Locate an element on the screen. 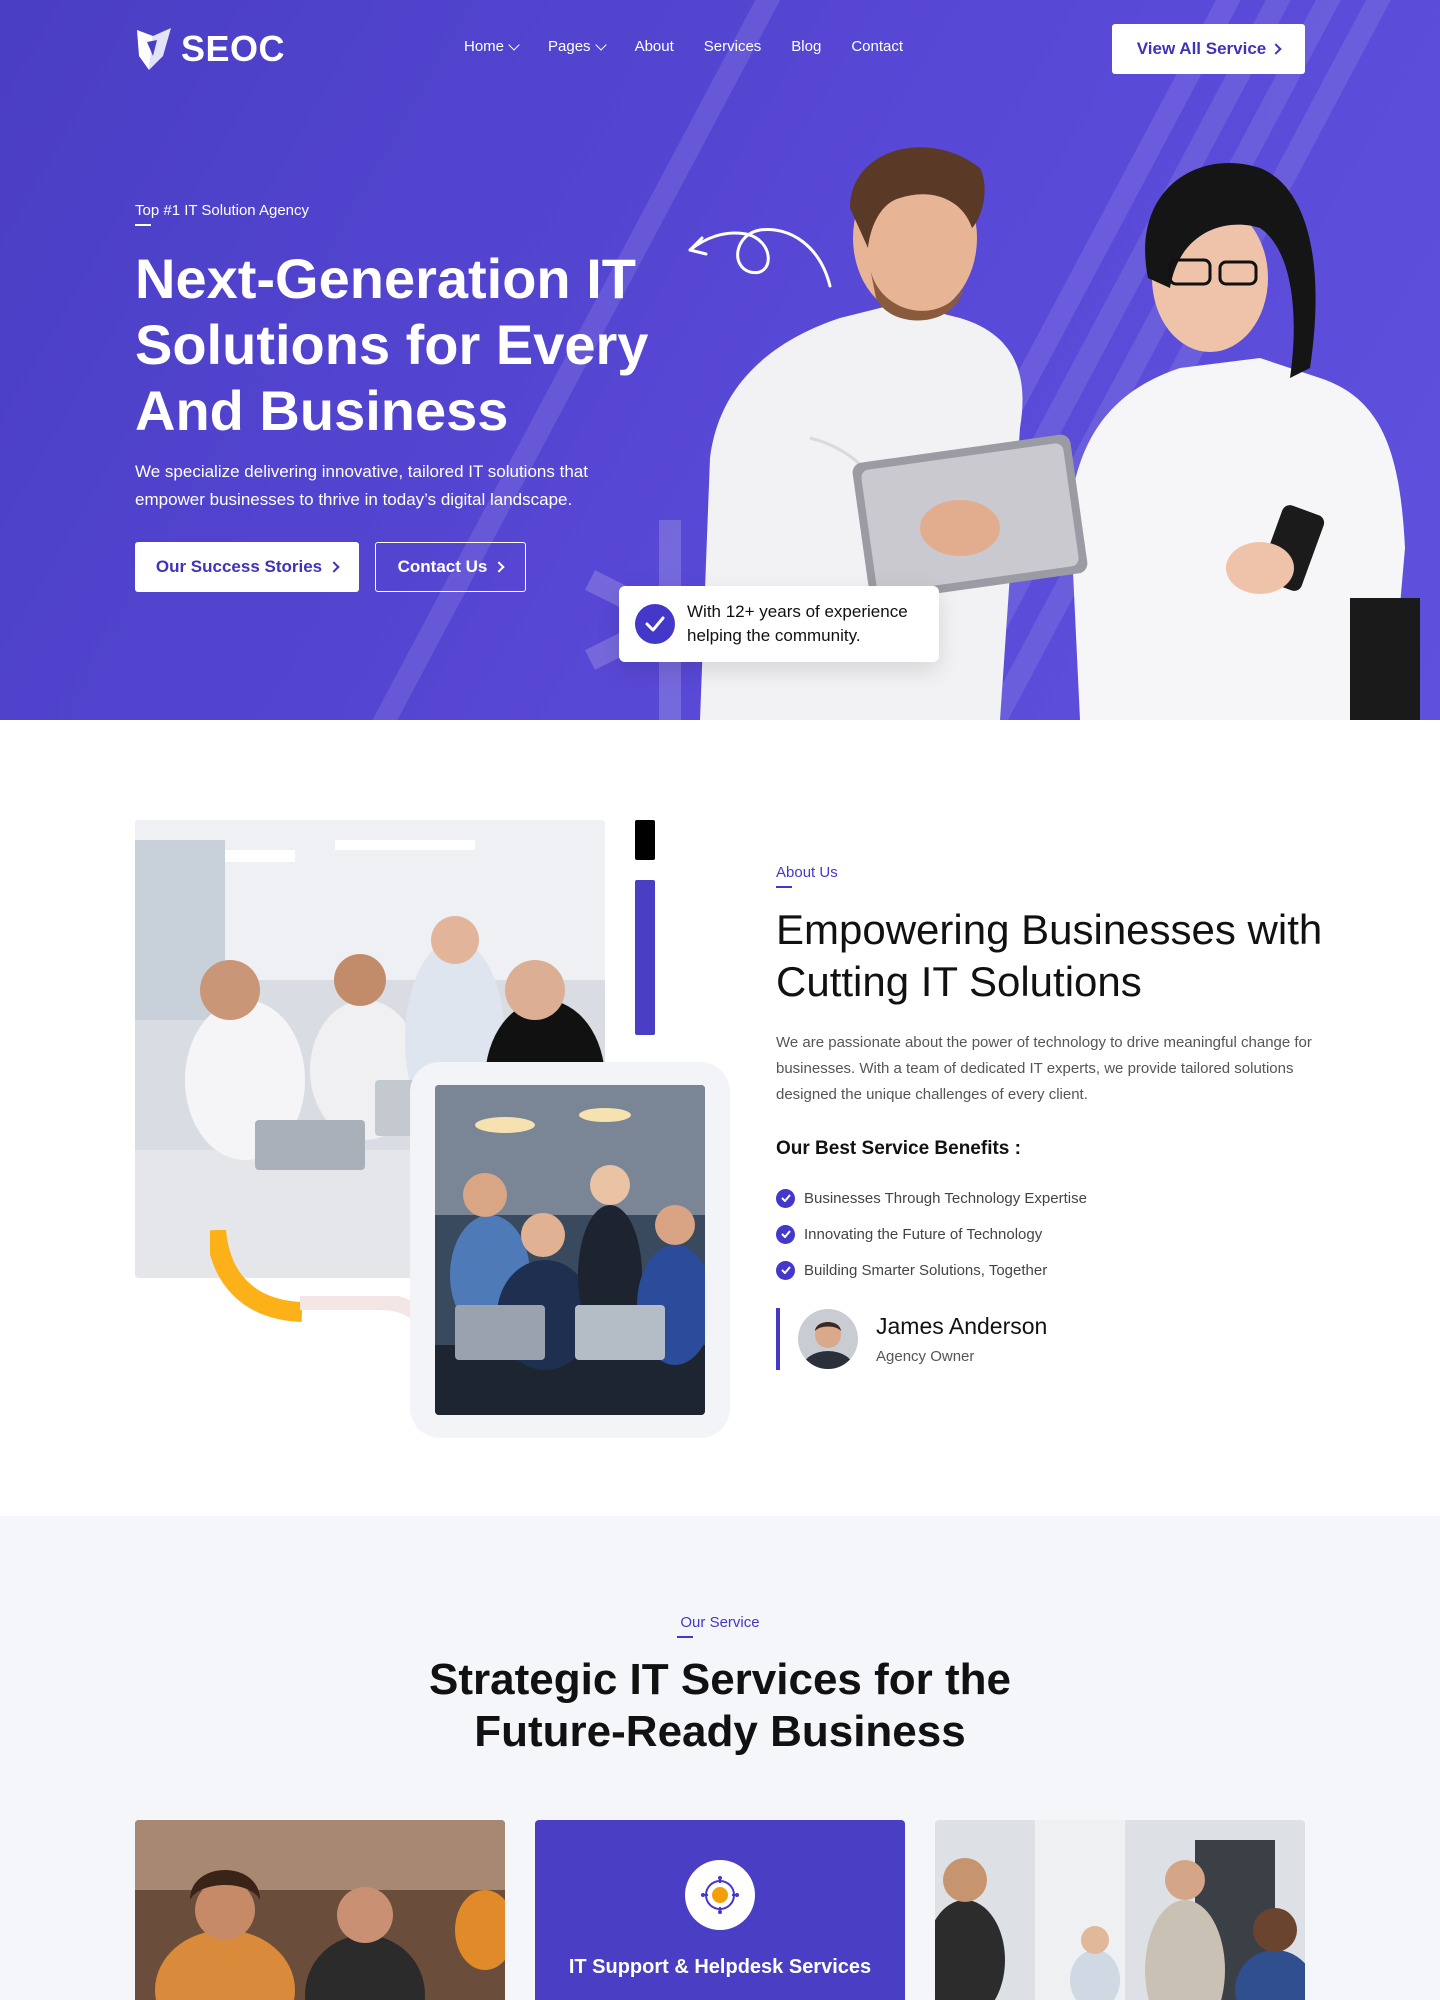 The image size is (1440, 2000). accent-bar is located at coordinates (778, 1339).